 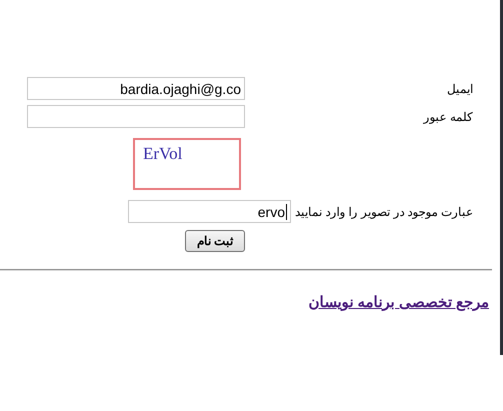 I want to click on submit-button: ثبت نام, so click(x=215, y=241).